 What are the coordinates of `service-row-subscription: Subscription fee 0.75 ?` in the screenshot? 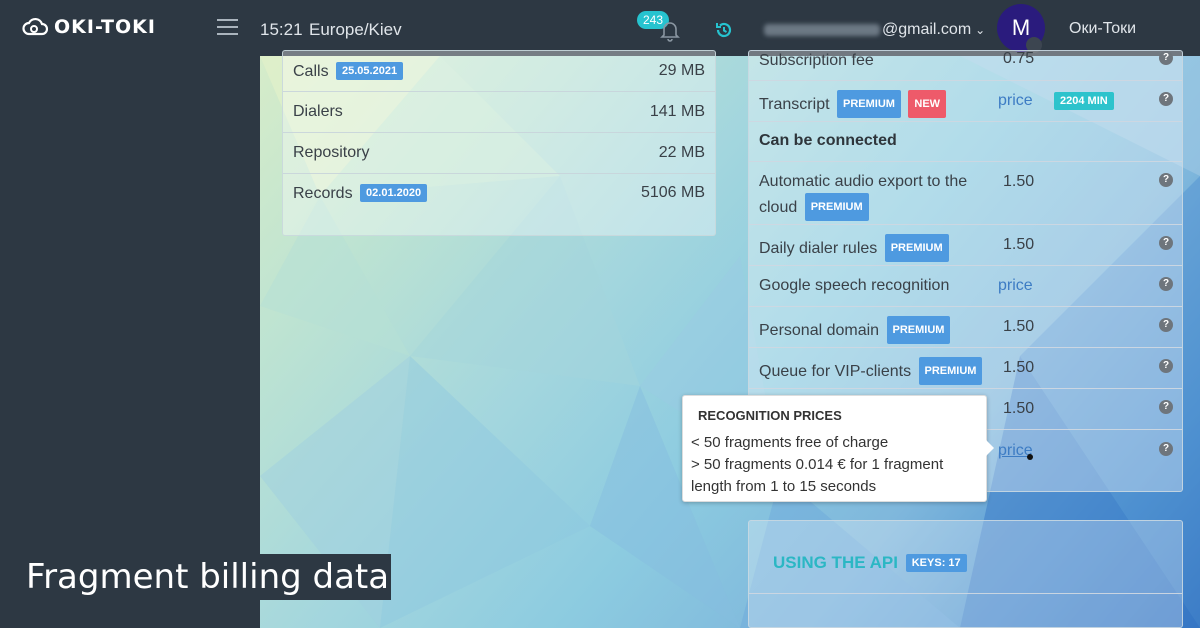 It's located at (965, 61).